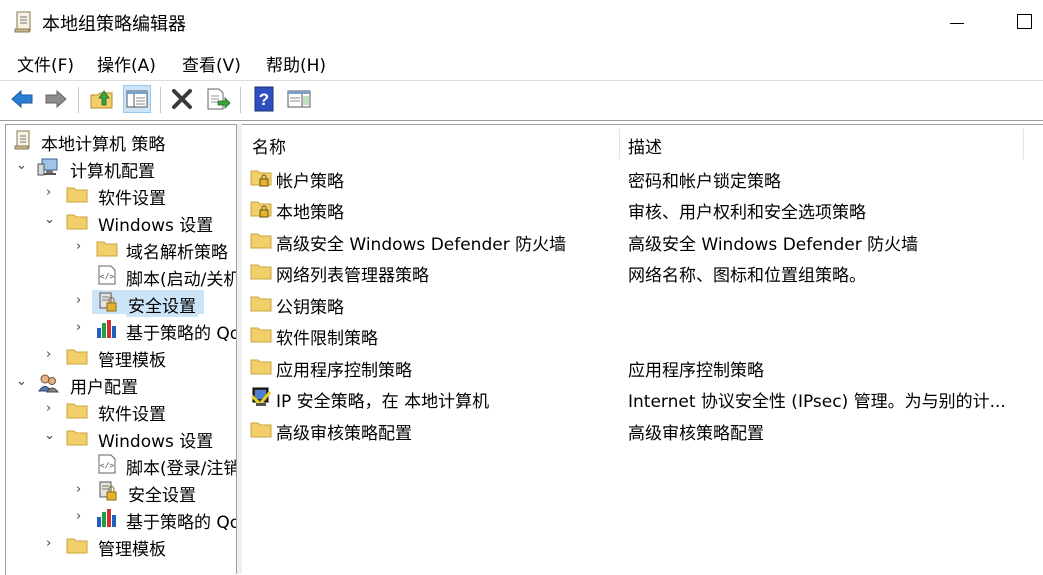 The height and width of the screenshot is (575, 1043). What do you see at coordinates (352, 276) in the screenshot?
I see `item-name: 网络列表管理器策略` at bounding box center [352, 276].